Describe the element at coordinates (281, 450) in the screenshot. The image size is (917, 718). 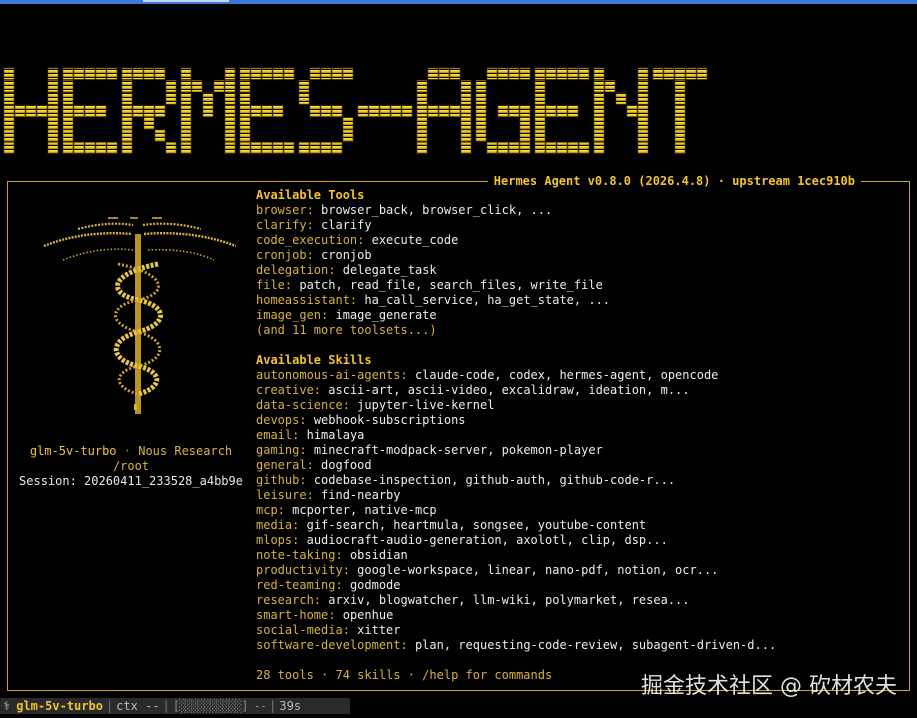
I see `skill-category: gaming:` at that location.